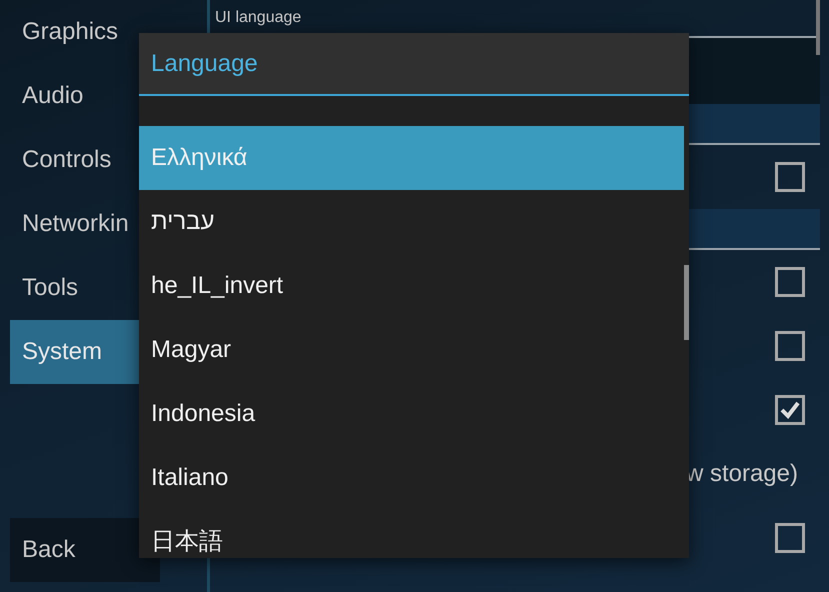 This screenshot has width=829, height=592. Describe the element at coordinates (414, 64) in the screenshot. I see `popup-title: Language` at that location.